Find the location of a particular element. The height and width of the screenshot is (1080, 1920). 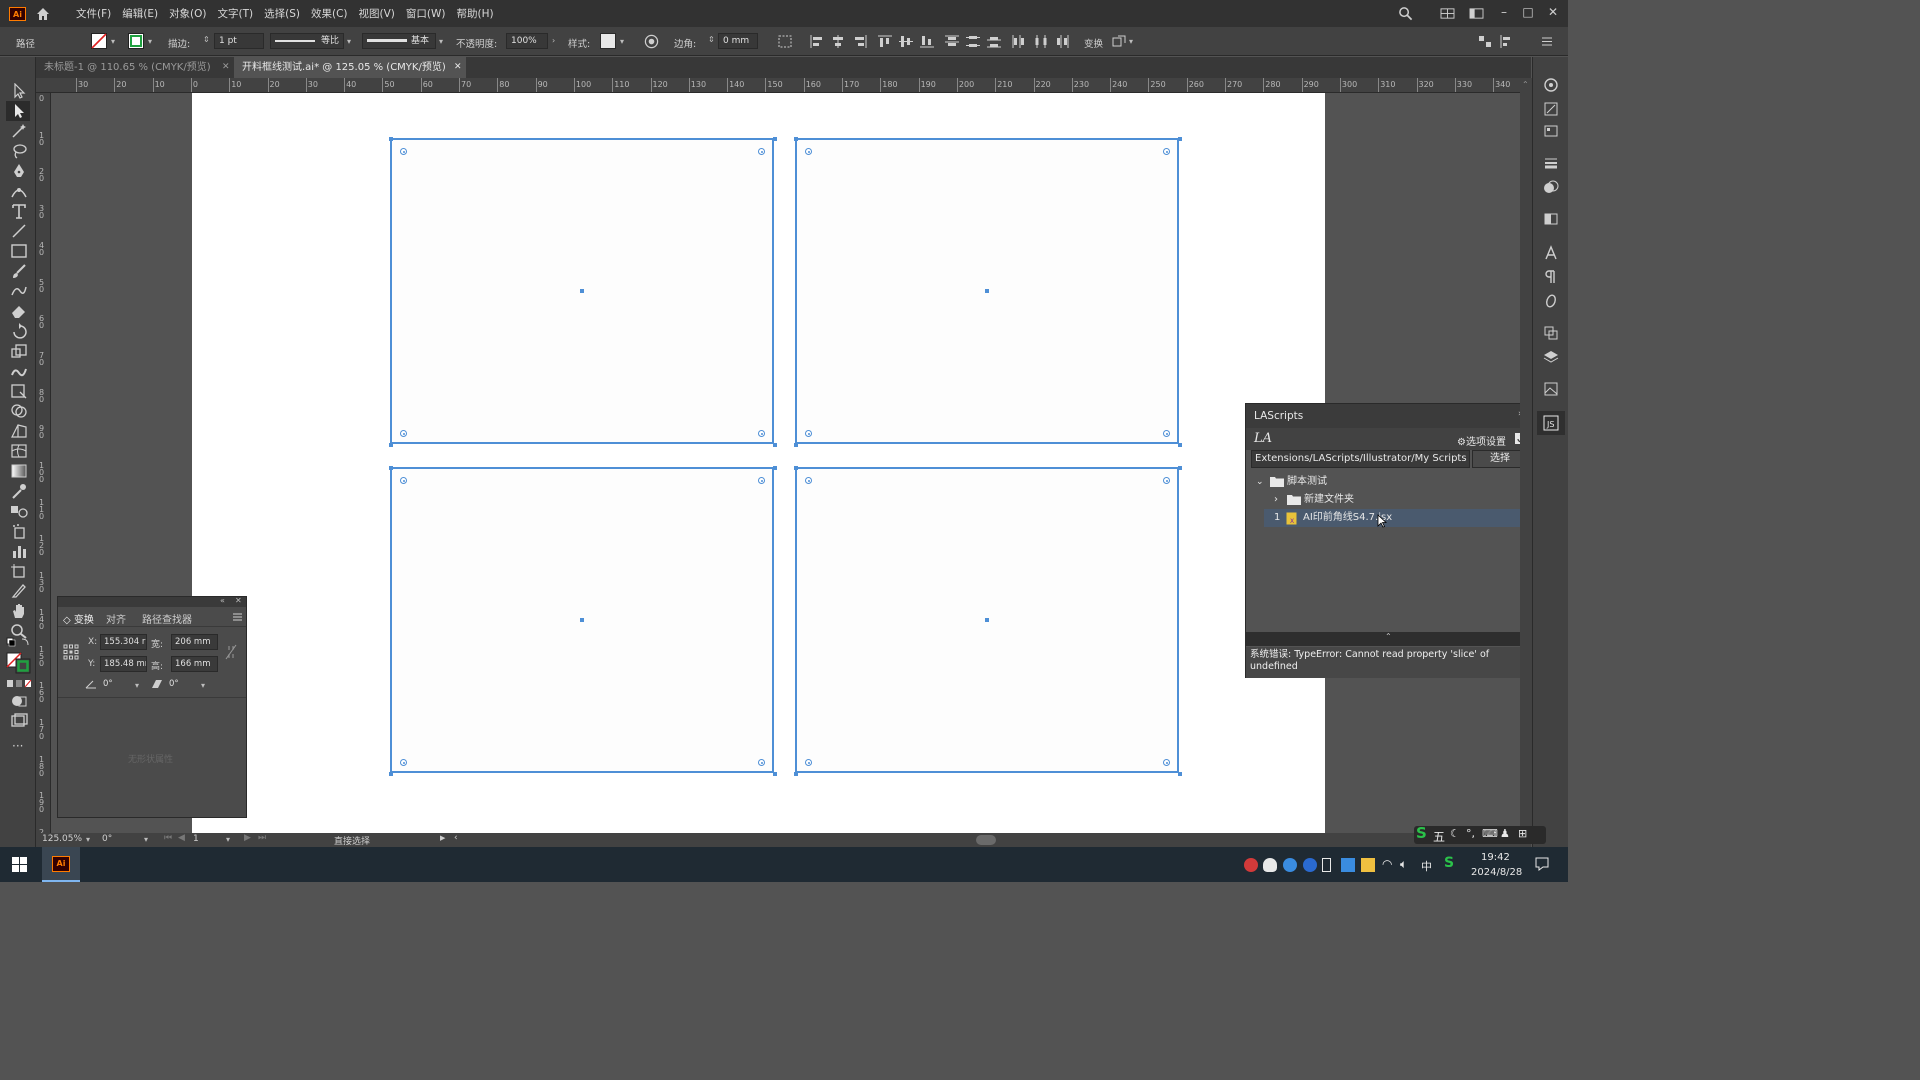

distribute-bottom-icon is located at coordinates (994, 41).